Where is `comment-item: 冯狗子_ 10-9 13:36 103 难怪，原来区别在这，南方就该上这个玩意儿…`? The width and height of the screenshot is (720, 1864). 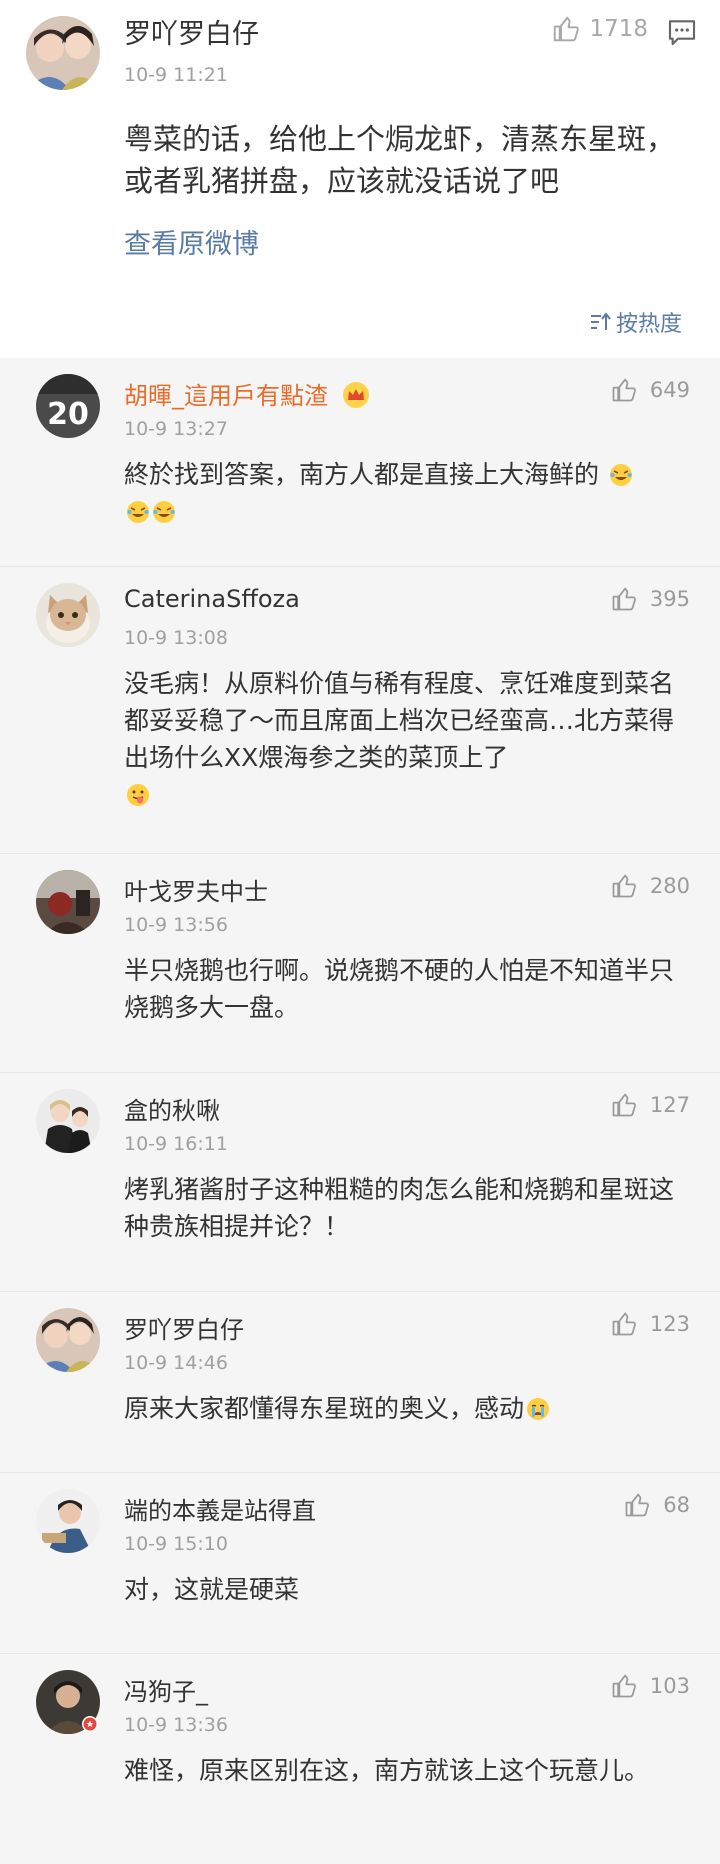 comment-item: 冯狗子_ 10-9 13:36 103 难怪，原来区别在这，南方就该上这个玩意儿… is located at coordinates (360, 1759).